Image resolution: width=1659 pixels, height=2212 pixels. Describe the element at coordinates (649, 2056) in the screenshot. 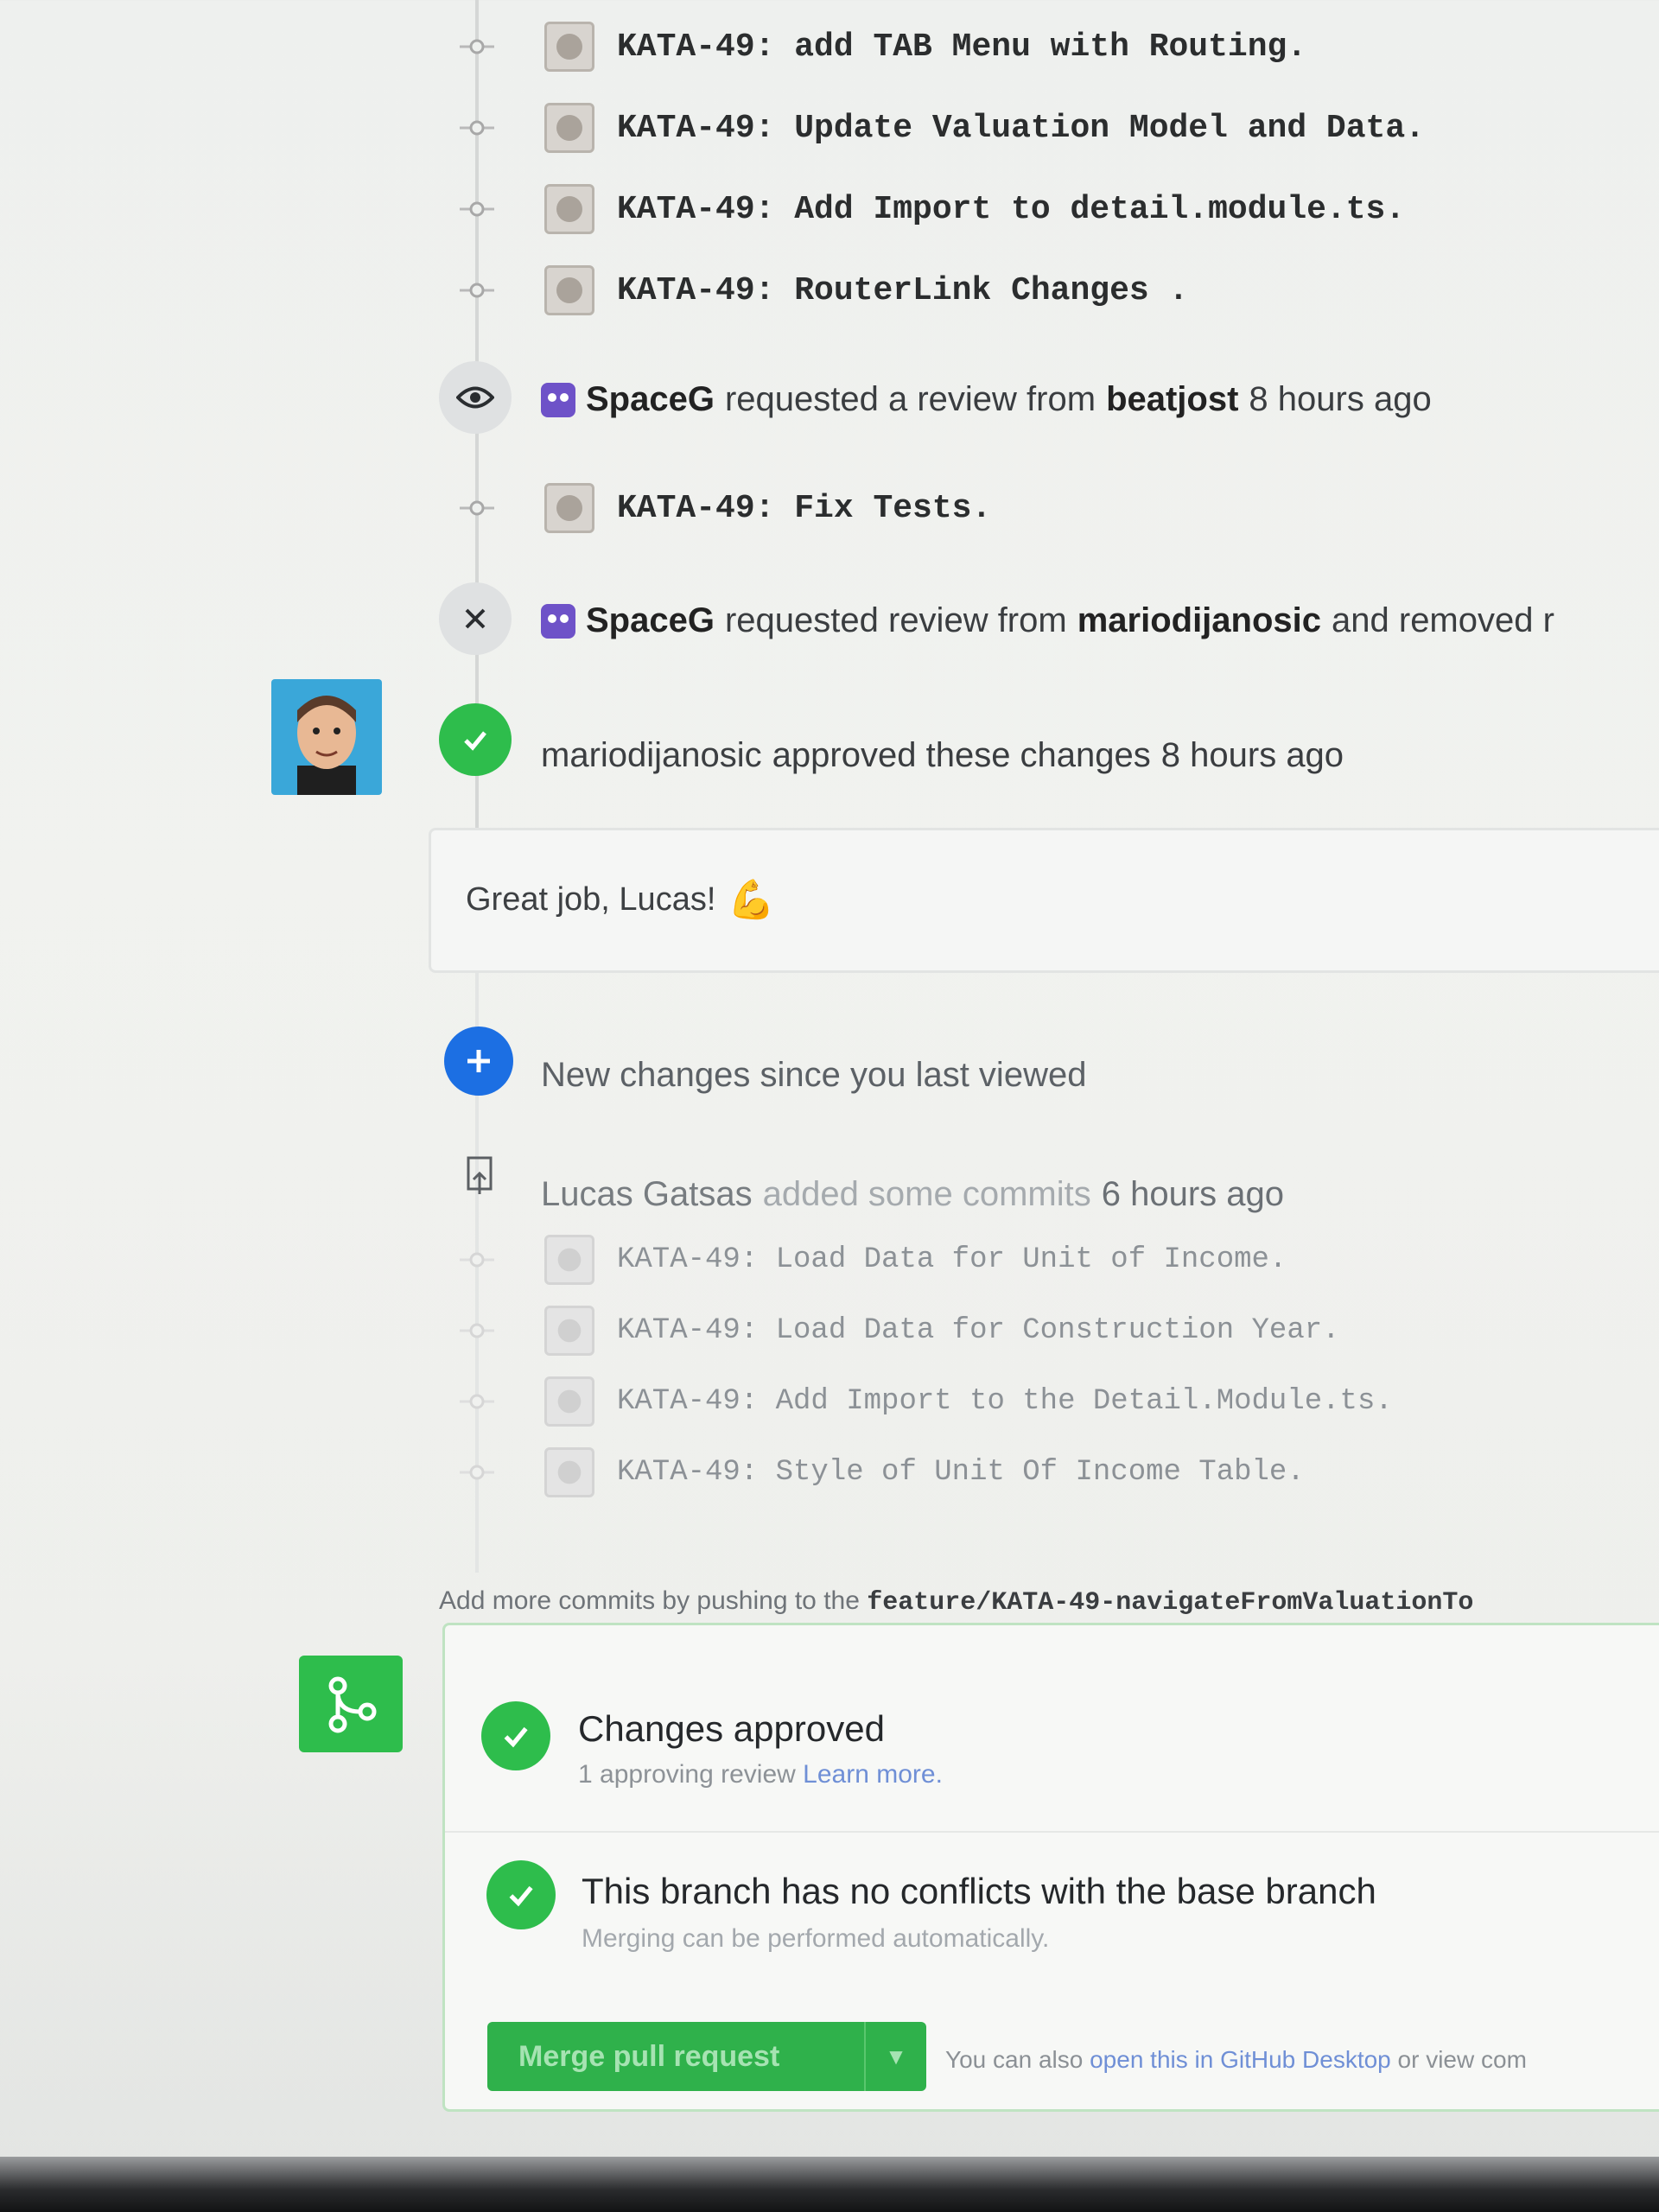

I see `merge-button-label: Merge pull request` at that location.